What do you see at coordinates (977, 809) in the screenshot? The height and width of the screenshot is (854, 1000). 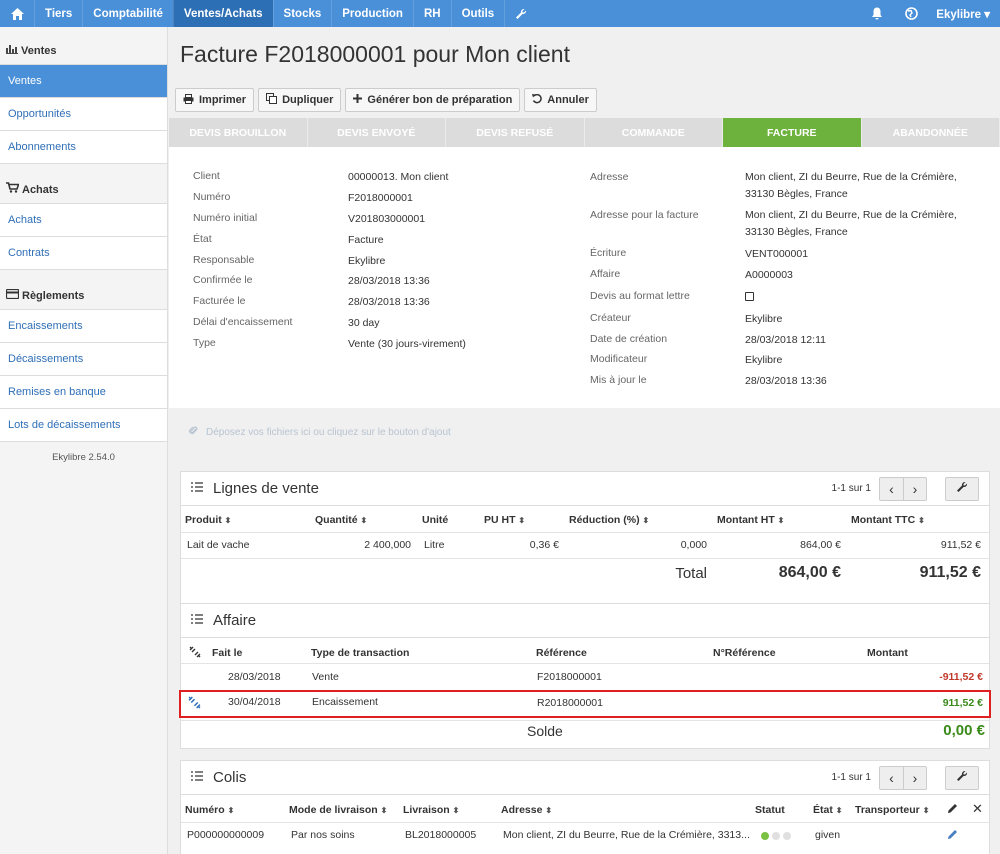 I see `close-icon: ✕` at bounding box center [977, 809].